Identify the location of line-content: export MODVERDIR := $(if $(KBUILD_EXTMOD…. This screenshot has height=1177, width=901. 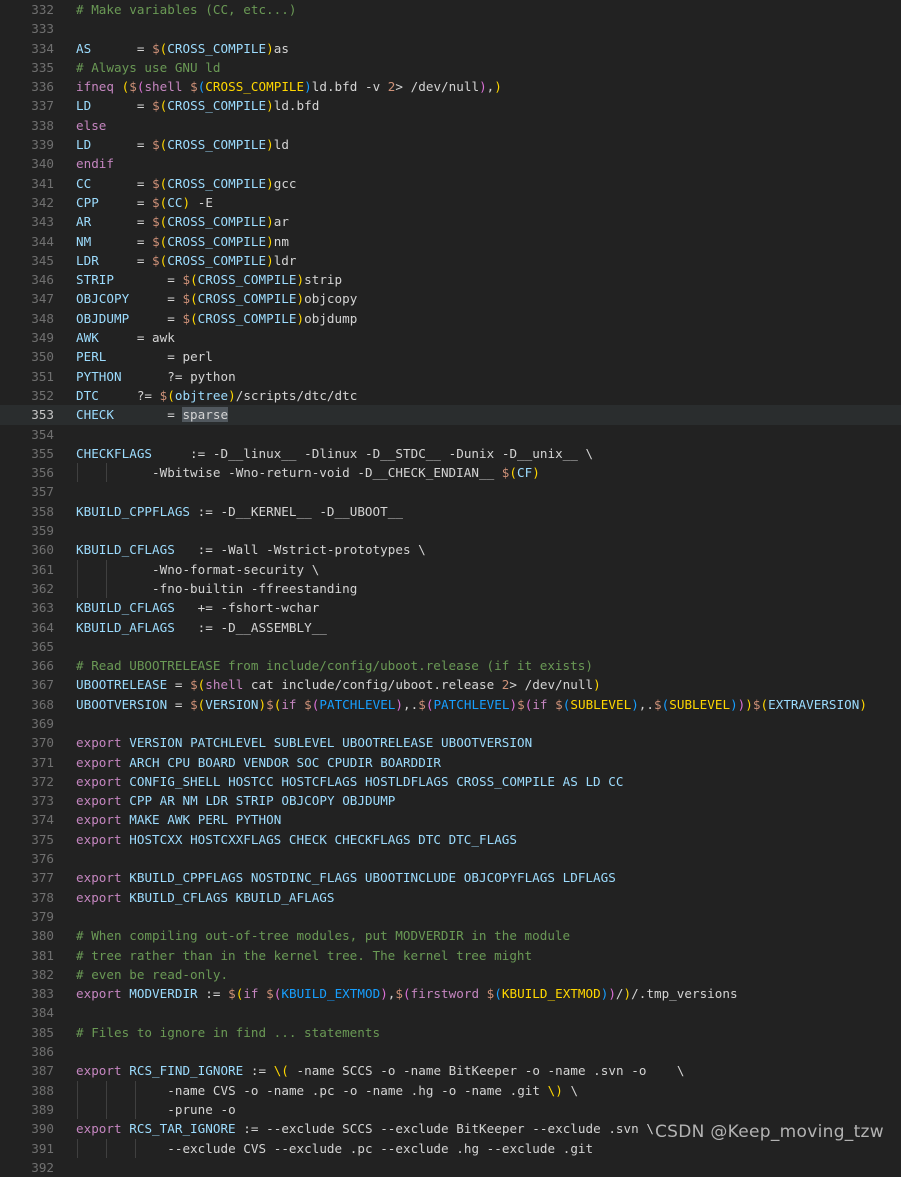
(396, 993).